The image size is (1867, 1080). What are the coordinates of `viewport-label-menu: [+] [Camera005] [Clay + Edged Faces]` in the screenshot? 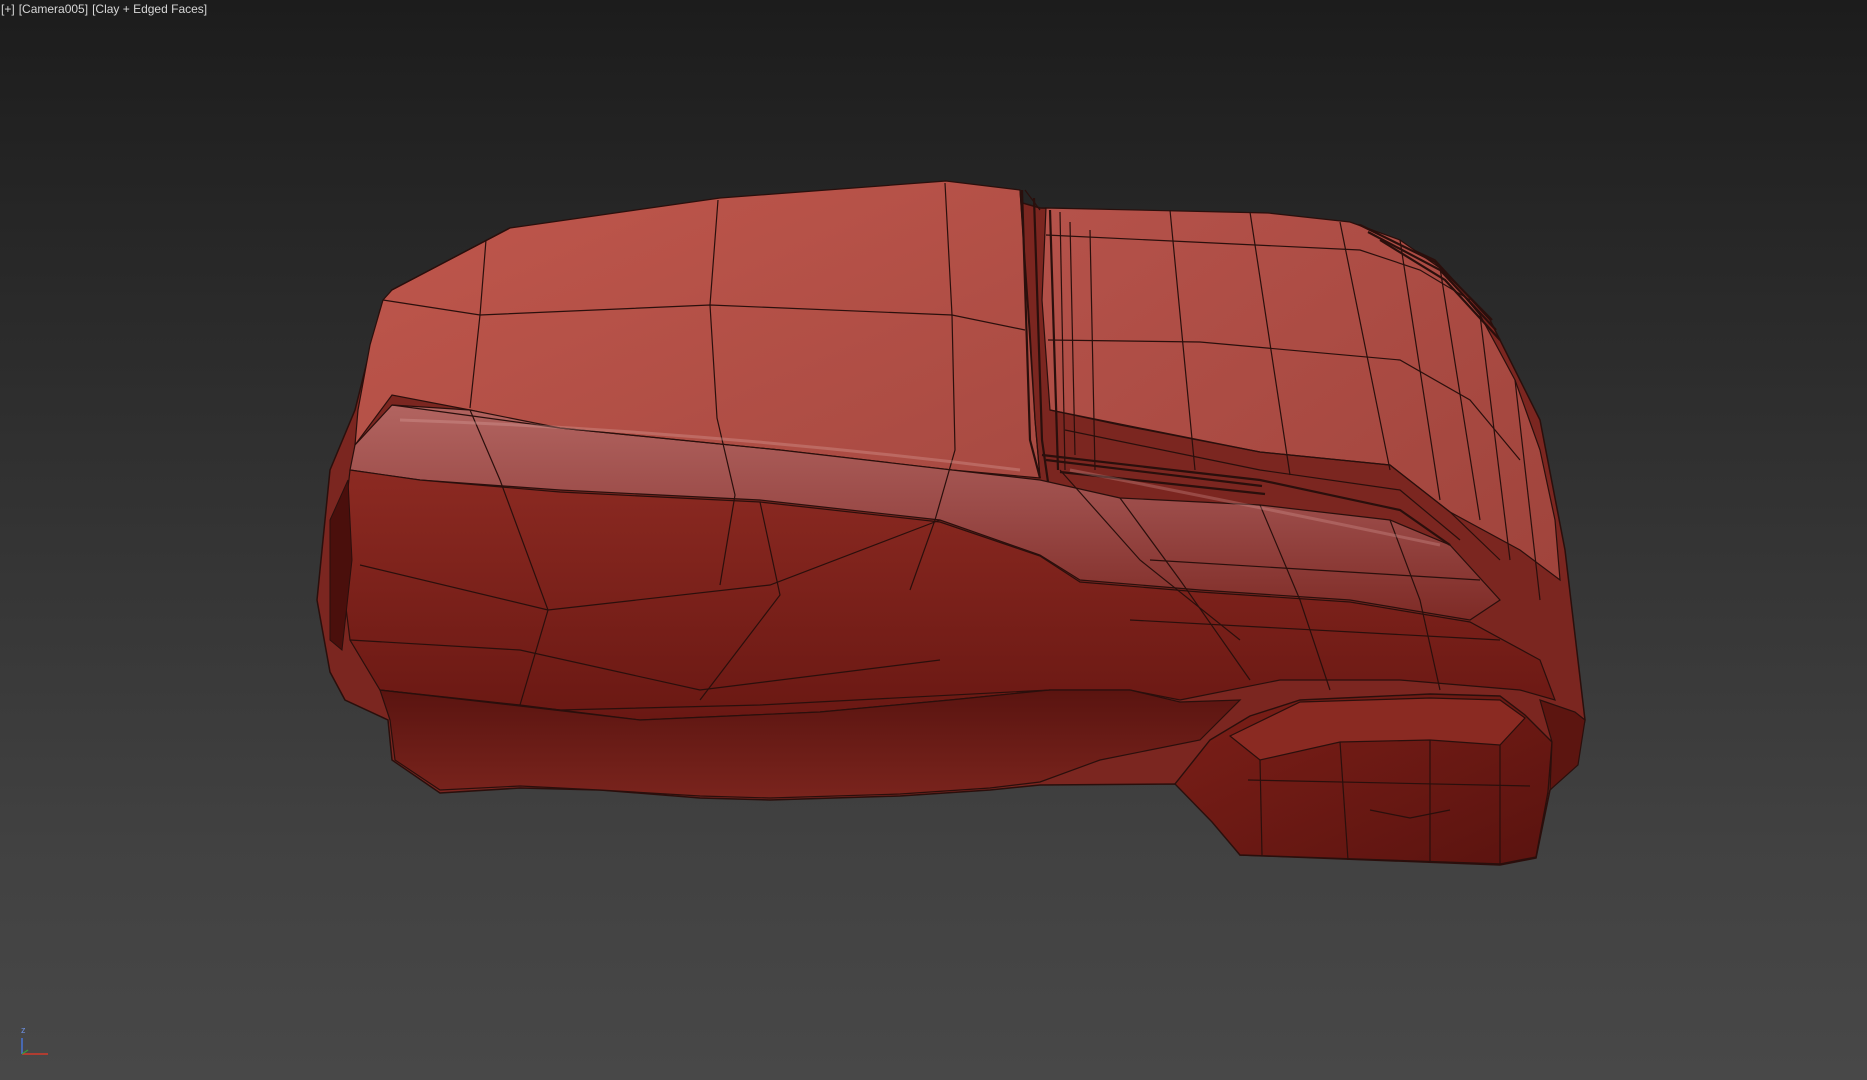 It's located at (104, 9).